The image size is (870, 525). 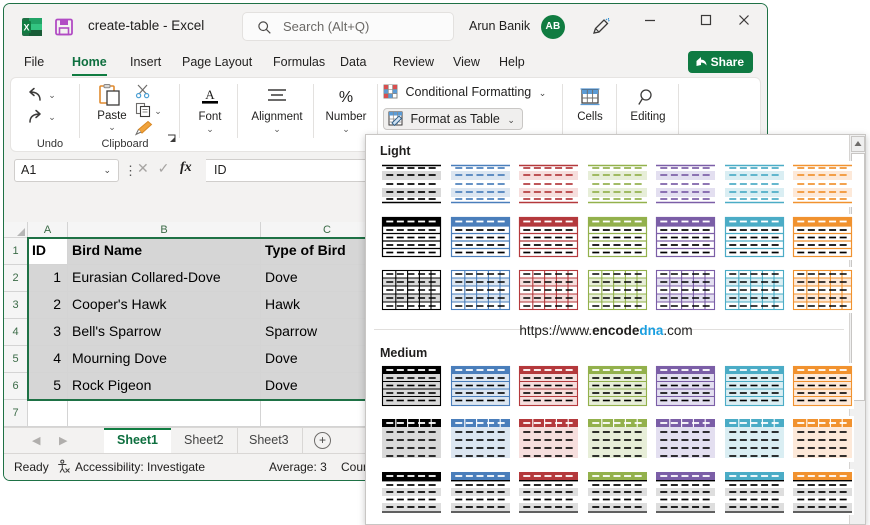 What do you see at coordinates (512, 62) in the screenshot?
I see `ribbon-tab-help: Help` at bounding box center [512, 62].